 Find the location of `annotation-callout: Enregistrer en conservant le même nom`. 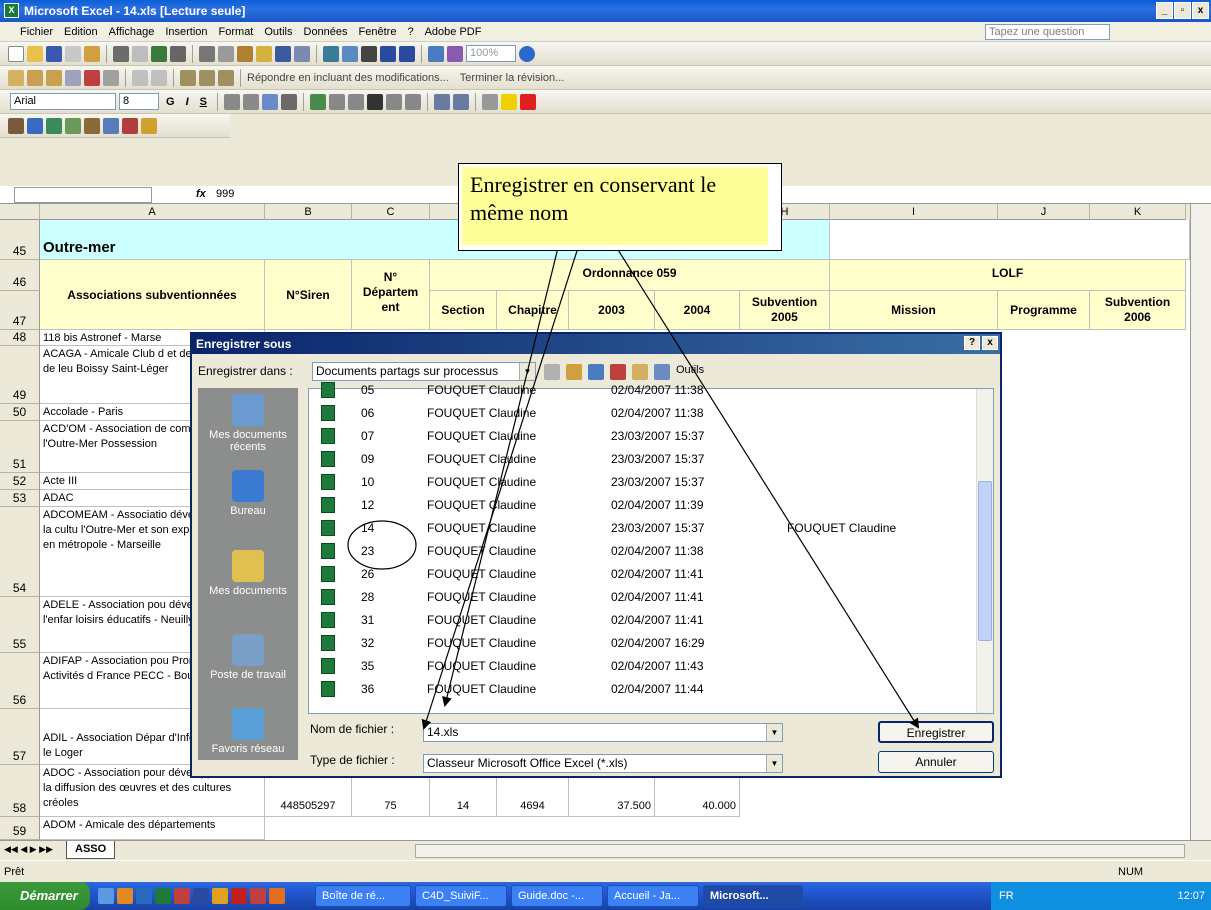

annotation-callout: Enregistrer en conservant le même nom is located at coordinates (620, 207).